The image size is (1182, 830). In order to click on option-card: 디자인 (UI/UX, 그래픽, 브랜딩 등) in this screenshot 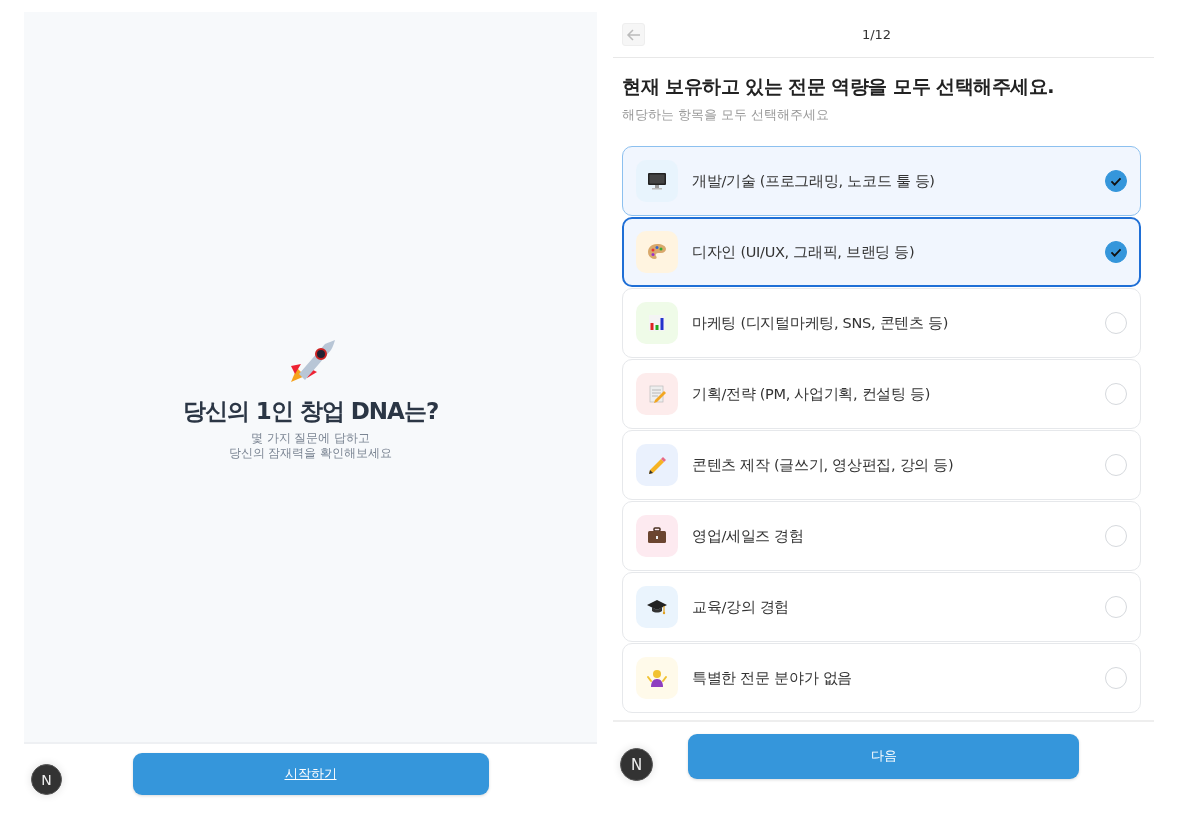, I will do `click(881, 252)`.